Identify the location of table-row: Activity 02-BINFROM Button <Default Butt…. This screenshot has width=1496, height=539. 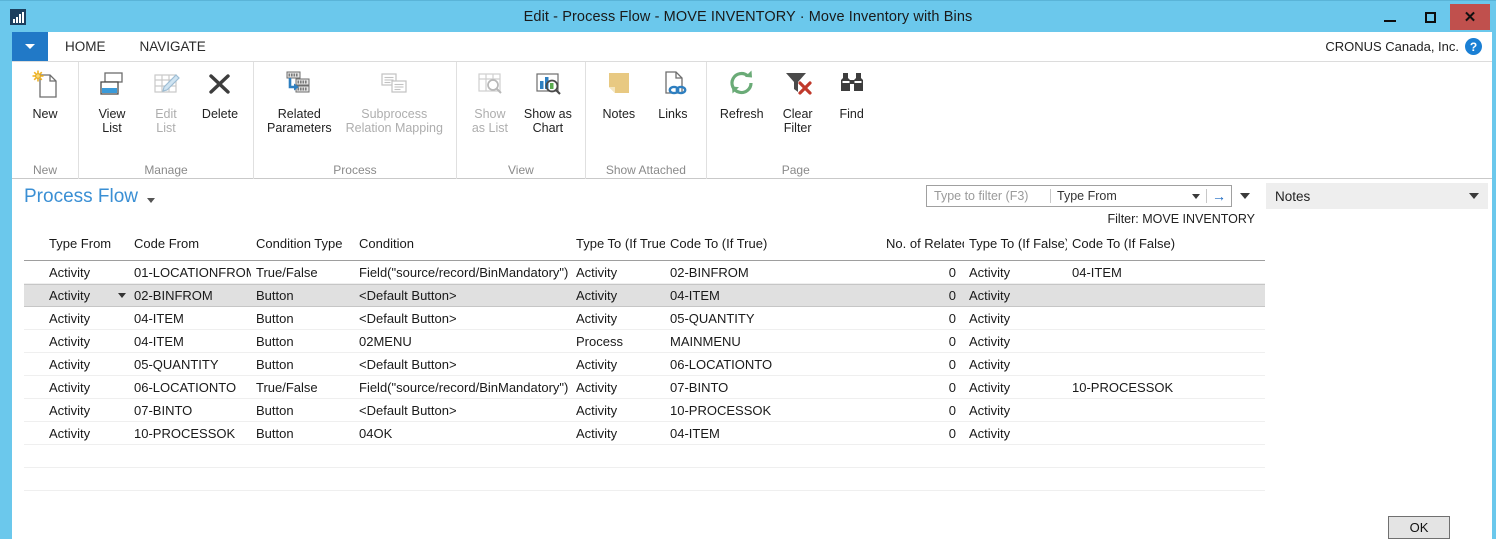
(644, 295).